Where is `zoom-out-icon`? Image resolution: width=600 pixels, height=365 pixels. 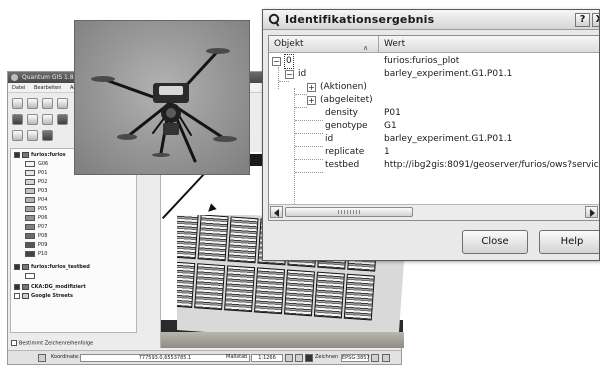
zoom-out-icon is located at coordinates (47, 119).